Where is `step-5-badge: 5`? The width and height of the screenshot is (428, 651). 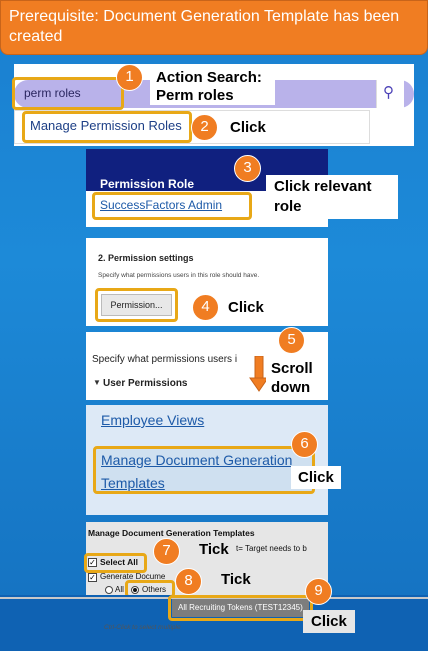
step-5-badge: 5 is located at coordinates (291, 340).